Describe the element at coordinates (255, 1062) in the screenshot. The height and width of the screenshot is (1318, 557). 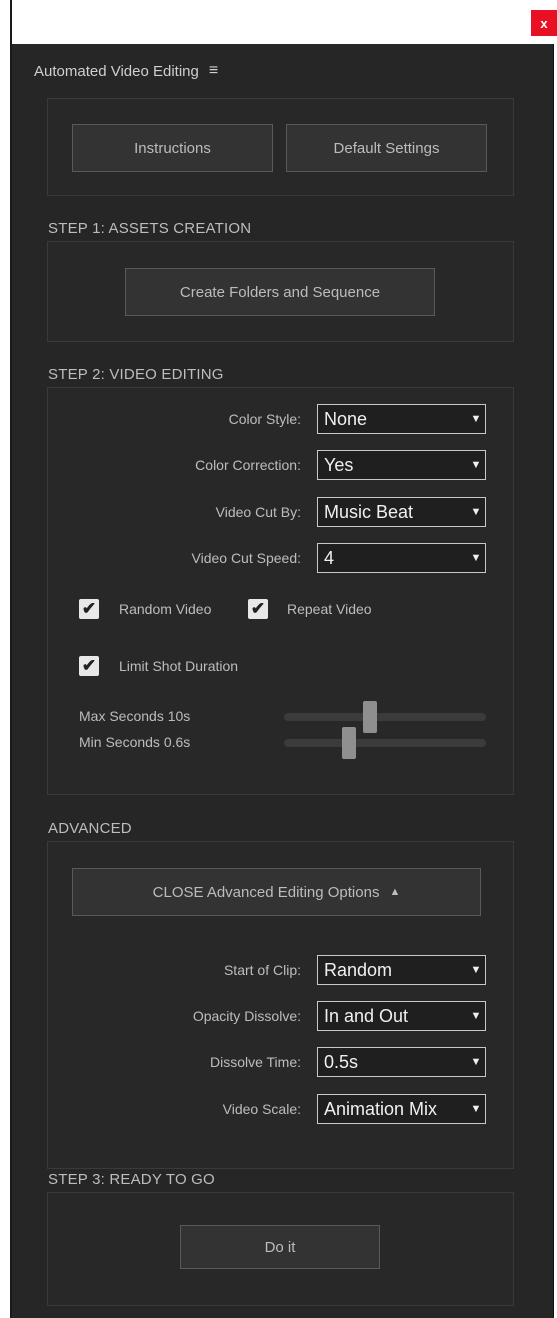
I see `dissolve-time-label: Dissolve Time:` at that location.